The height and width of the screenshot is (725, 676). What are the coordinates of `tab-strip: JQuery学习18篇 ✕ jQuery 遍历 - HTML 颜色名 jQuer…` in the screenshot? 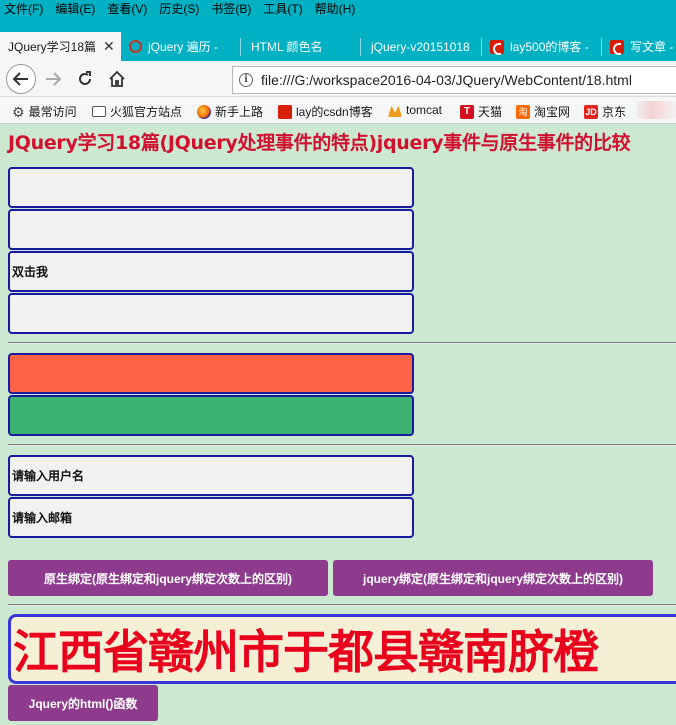 It's located at (338, 46).